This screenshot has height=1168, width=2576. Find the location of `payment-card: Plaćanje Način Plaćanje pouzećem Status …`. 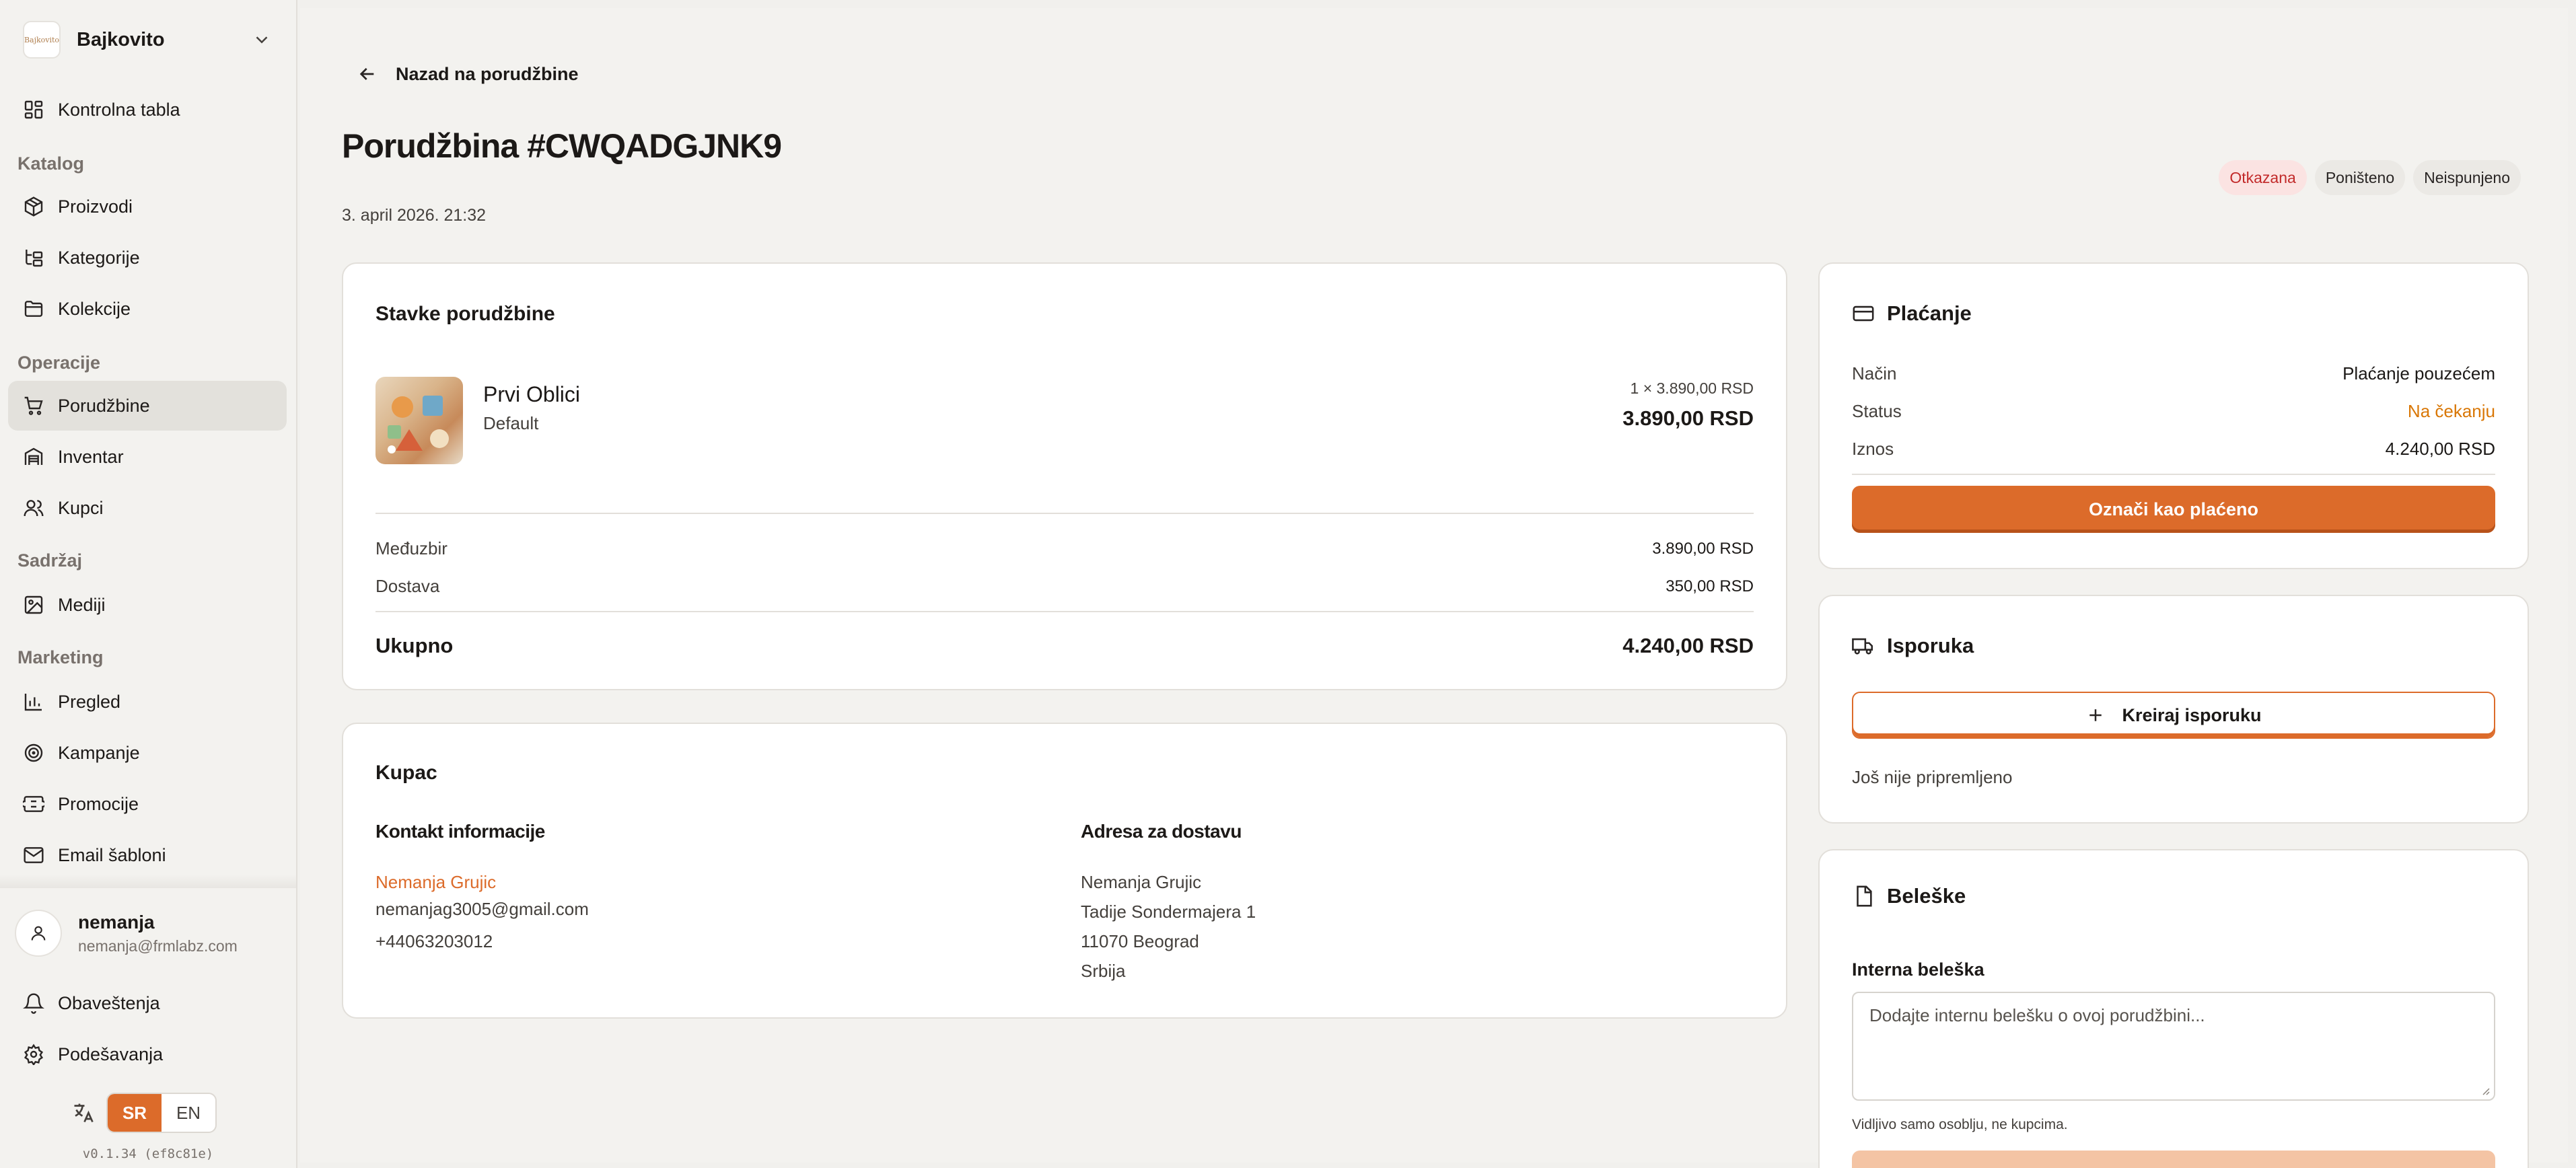

payment-card: Plaćanje Način Plaćanje pouzećem Status … is located at coordinates (2173, 415).